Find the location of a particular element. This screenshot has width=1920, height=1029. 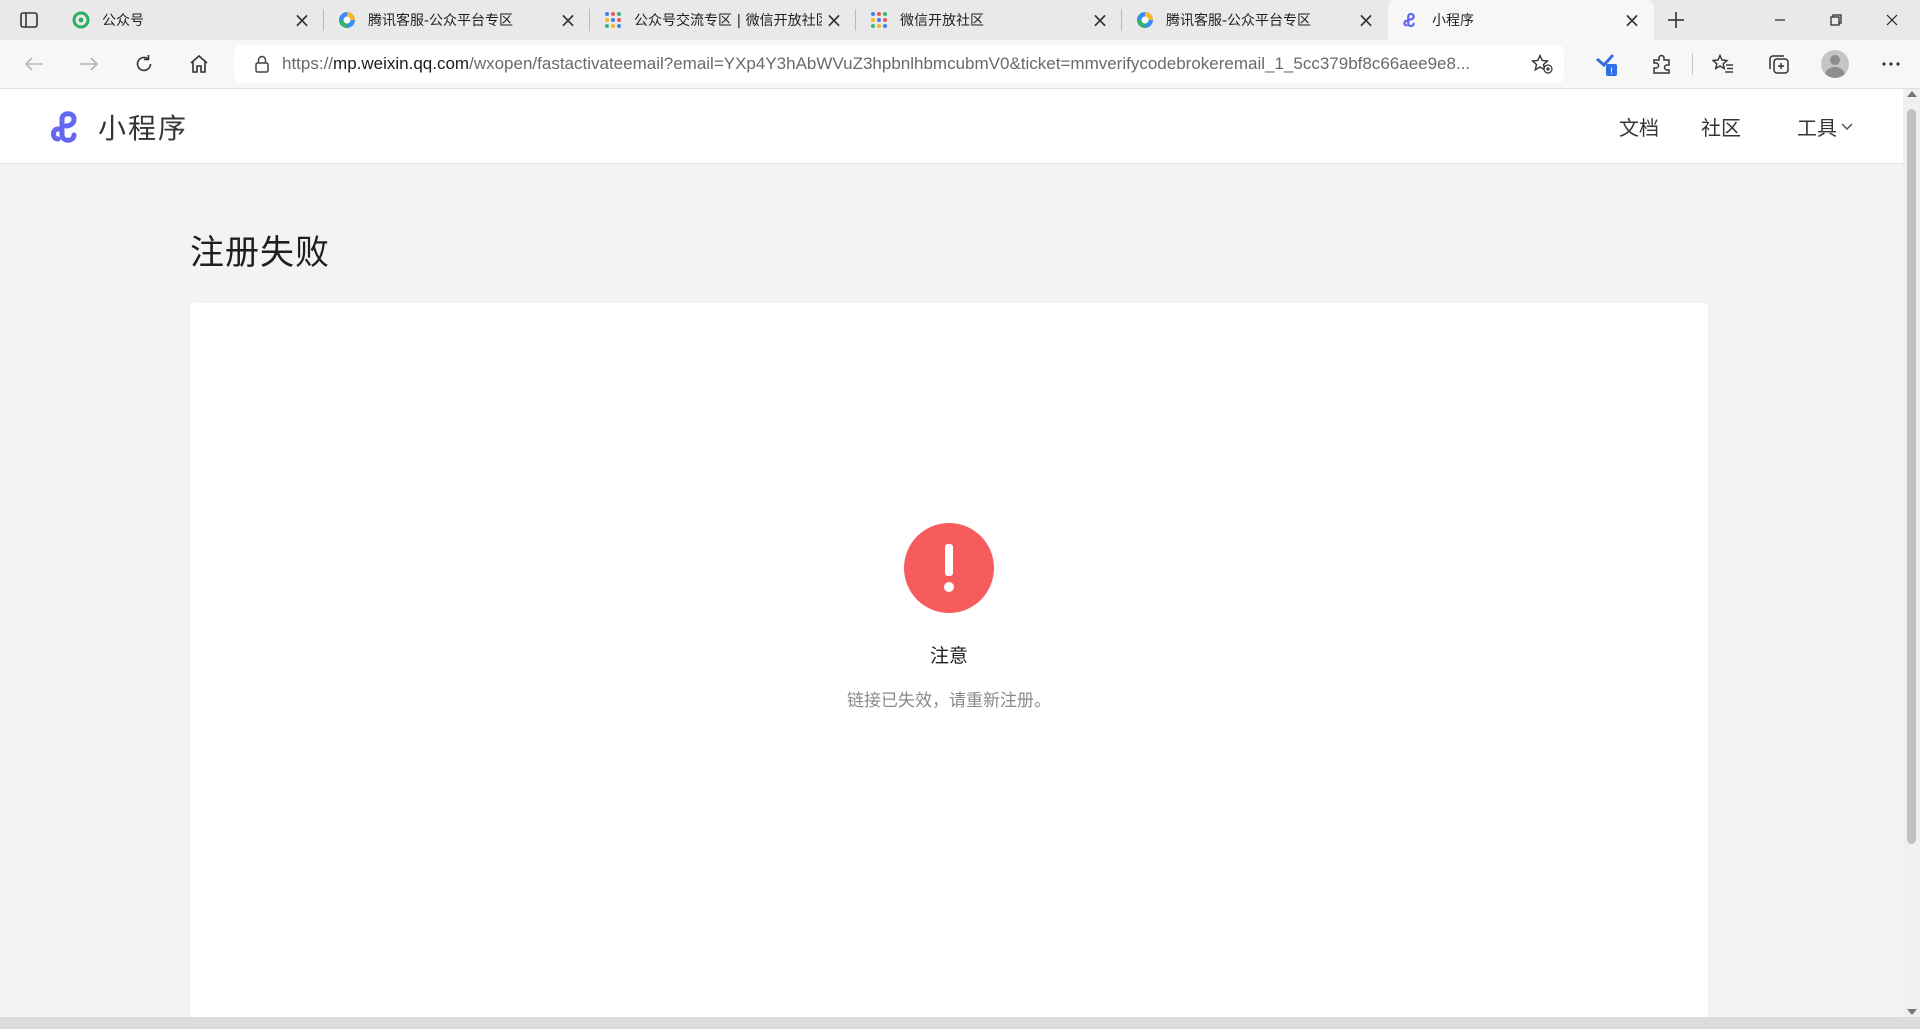

nav-docs-link: 文档 is located at coordinates (1639, 126).